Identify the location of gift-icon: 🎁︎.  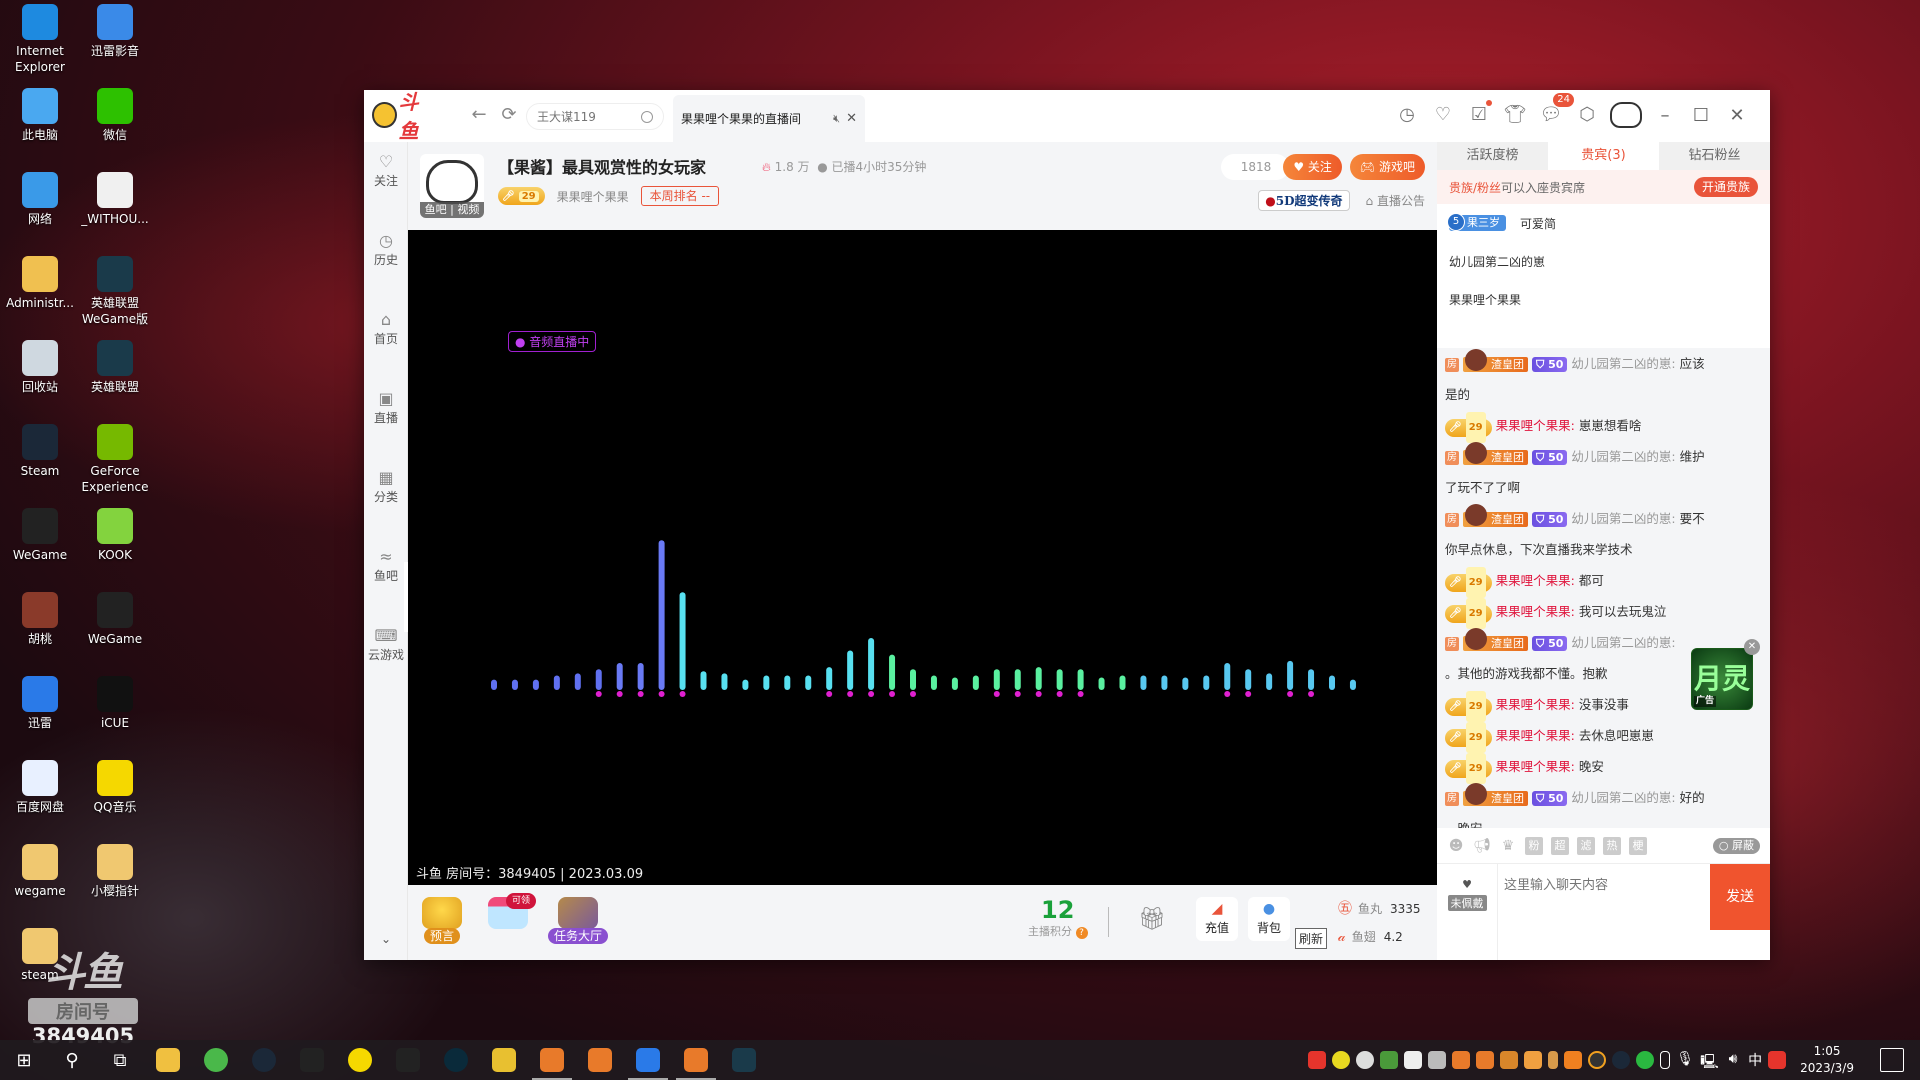
(1152, 919).